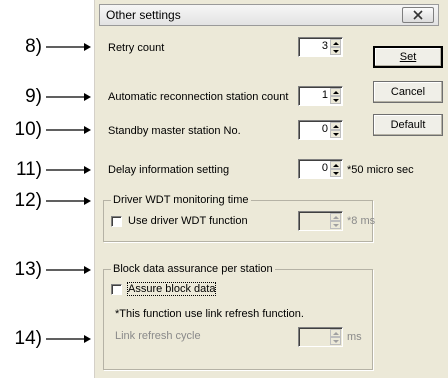 This screenshot has width=448, height=378. What do you see at coordinates (320, 130) in the screenshot?
I see `standby-master-spinner: 0` at bounding box center [320, 130].